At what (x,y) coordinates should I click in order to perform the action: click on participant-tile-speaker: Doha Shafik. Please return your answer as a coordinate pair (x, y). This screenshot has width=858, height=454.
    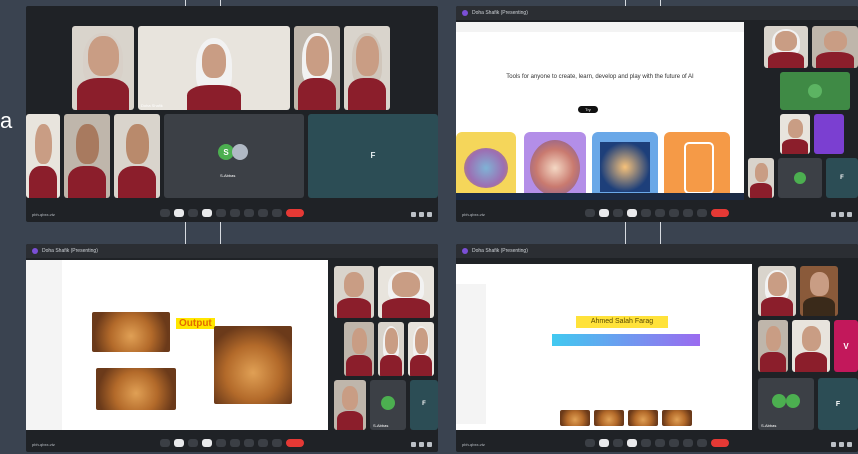
    Looking at the image, I should click on (214, 68).